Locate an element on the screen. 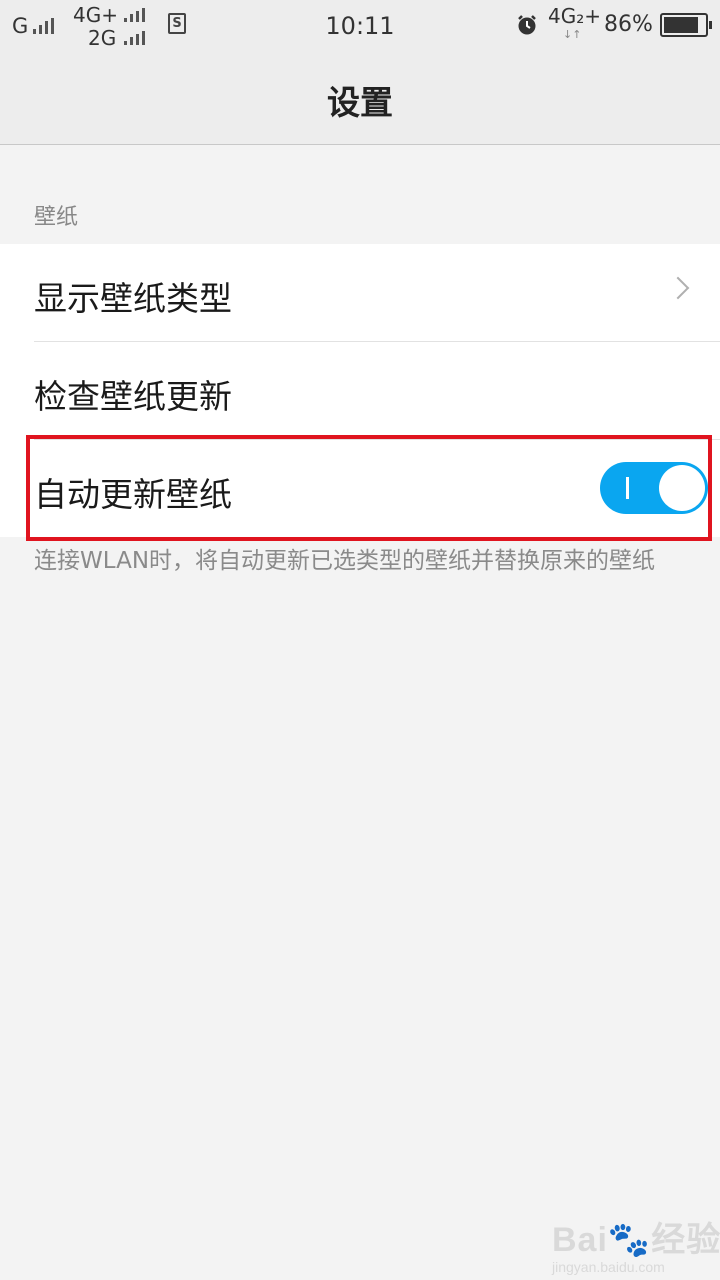  data-arrows-icon: ↓↑ is located at coordinates (572, 34).